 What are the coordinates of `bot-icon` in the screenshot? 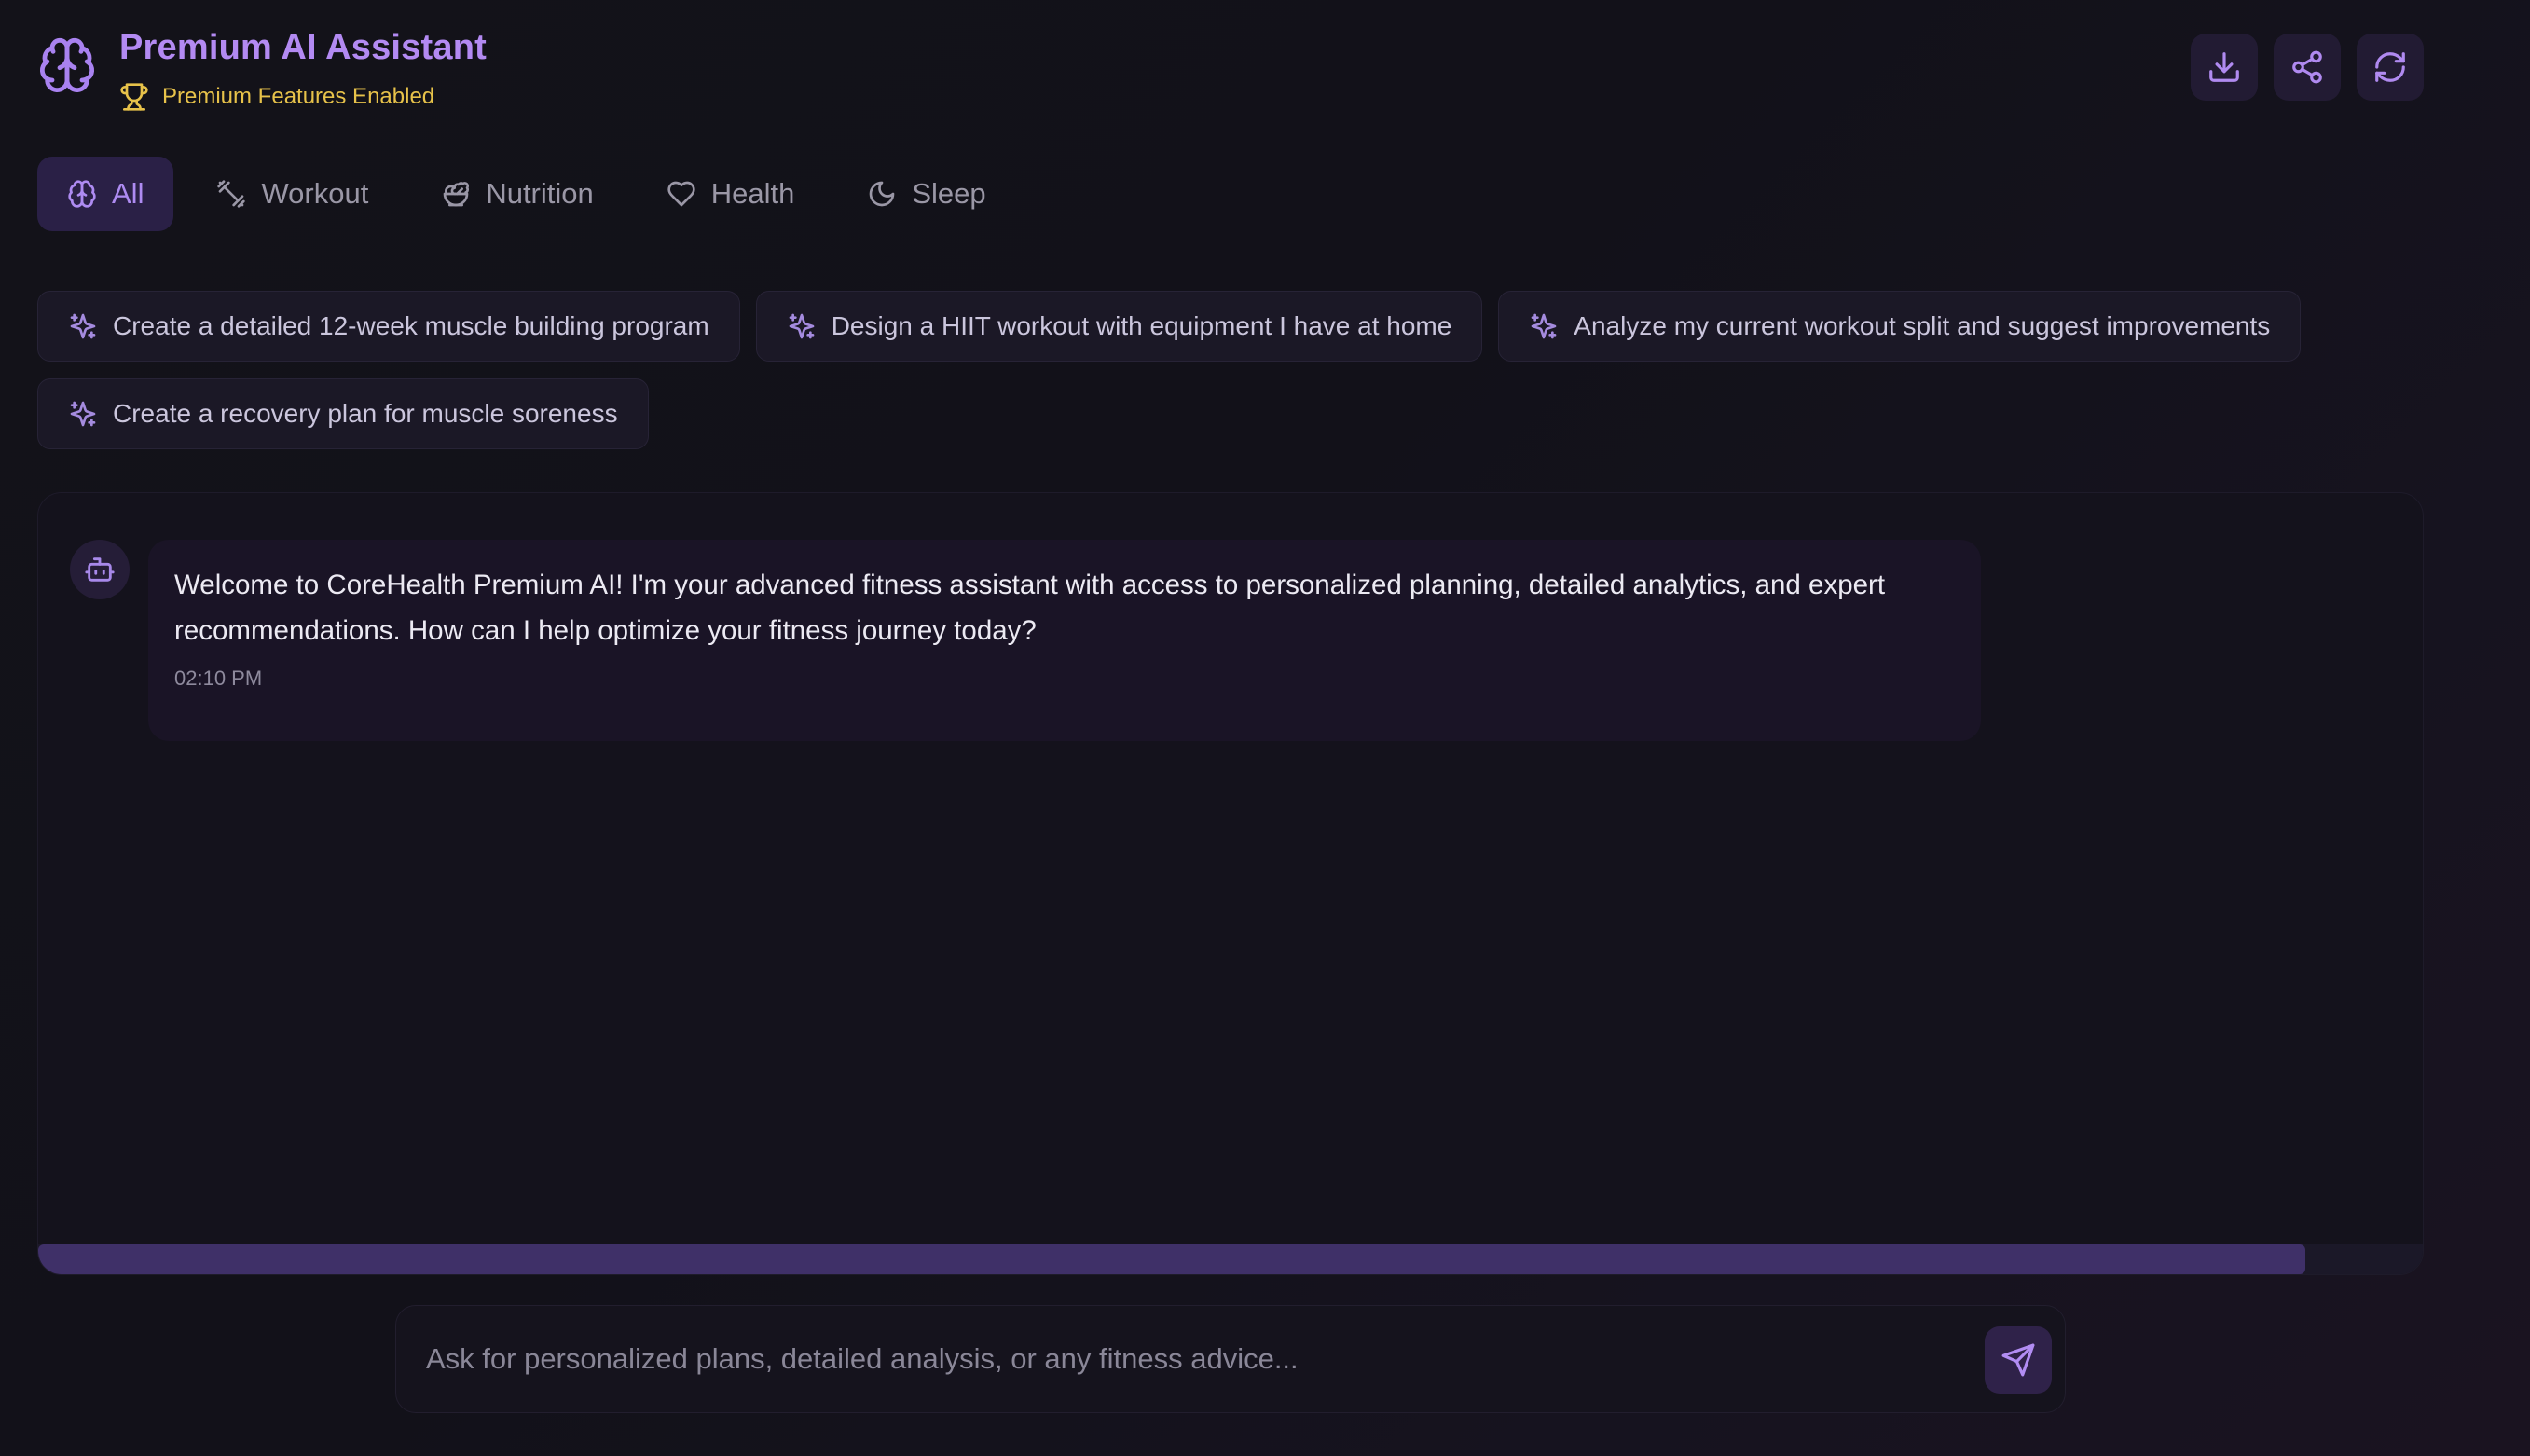 It's located at (100, 569).